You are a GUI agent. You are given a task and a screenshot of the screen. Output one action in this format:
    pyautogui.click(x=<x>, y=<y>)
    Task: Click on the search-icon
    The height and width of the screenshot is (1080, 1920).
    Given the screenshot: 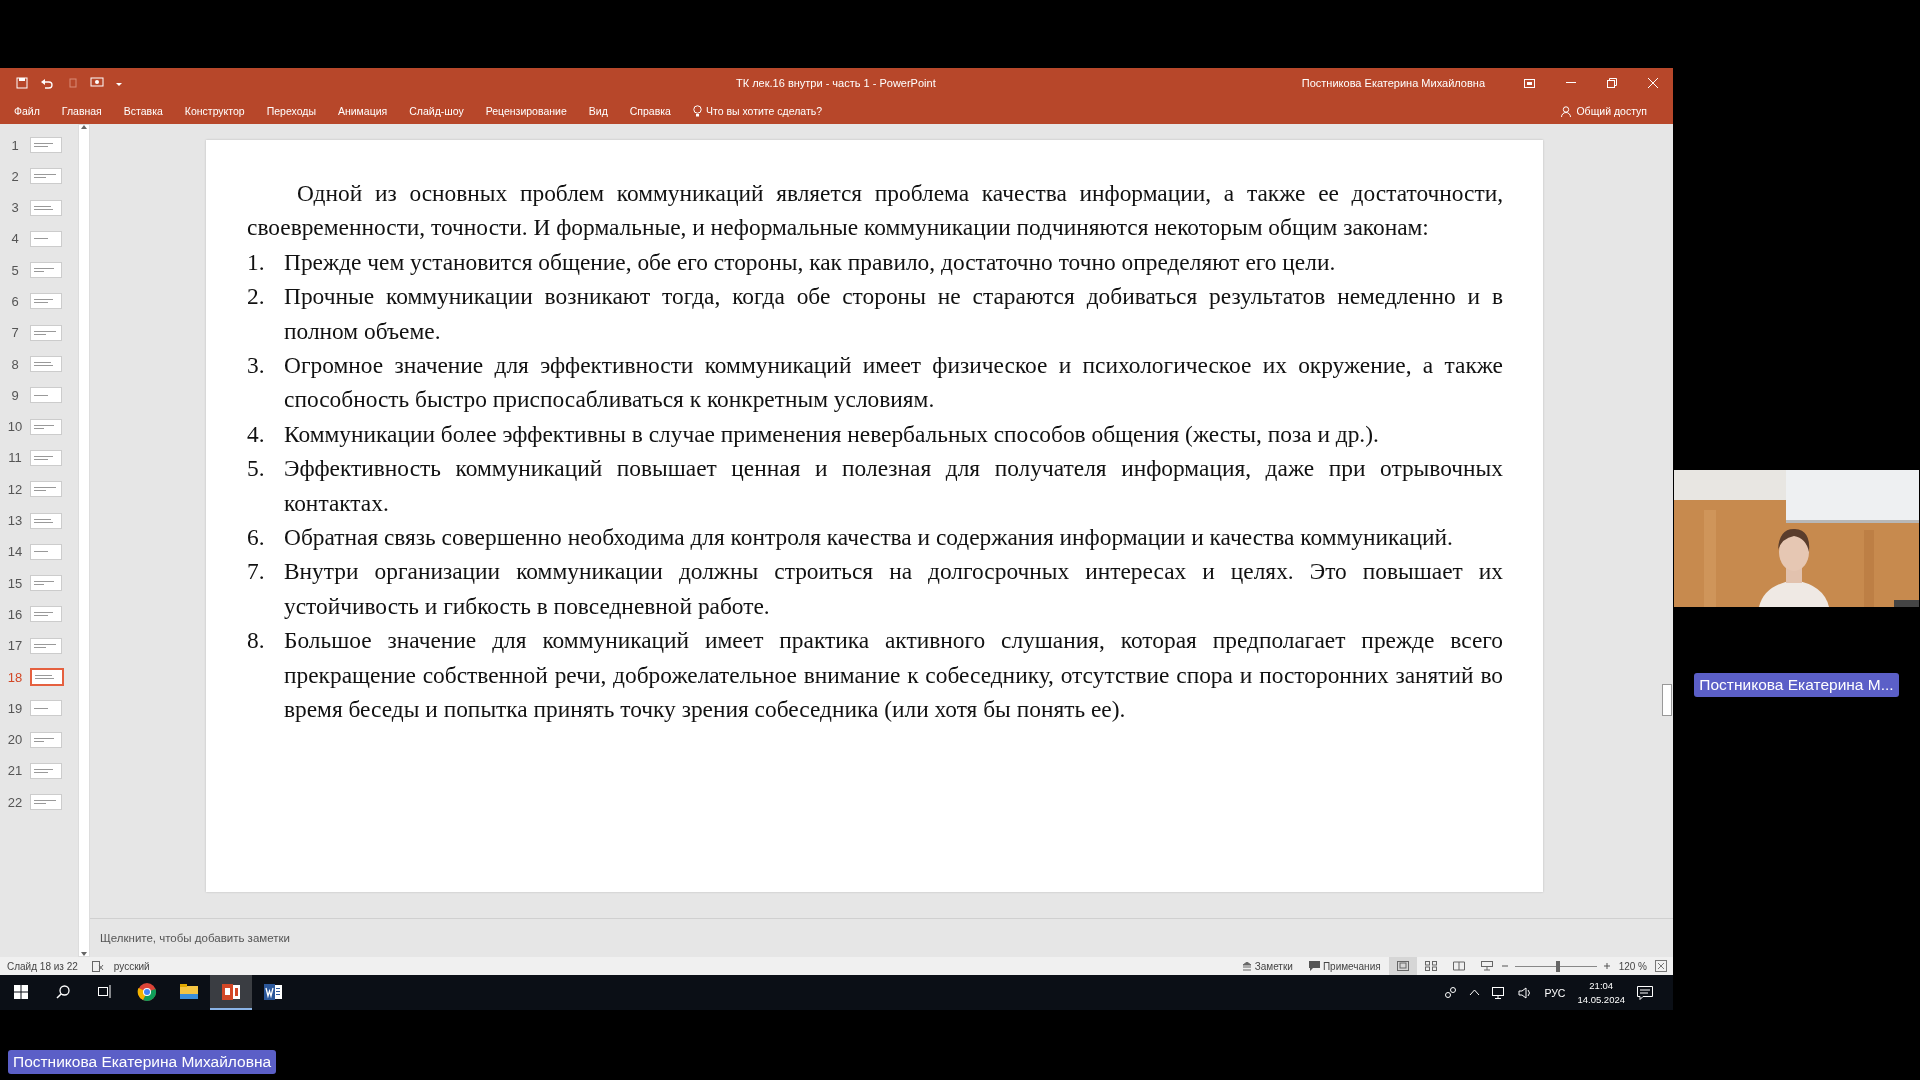 What is the action you would take?
    pyautogui.click(x=63, y=991)
    